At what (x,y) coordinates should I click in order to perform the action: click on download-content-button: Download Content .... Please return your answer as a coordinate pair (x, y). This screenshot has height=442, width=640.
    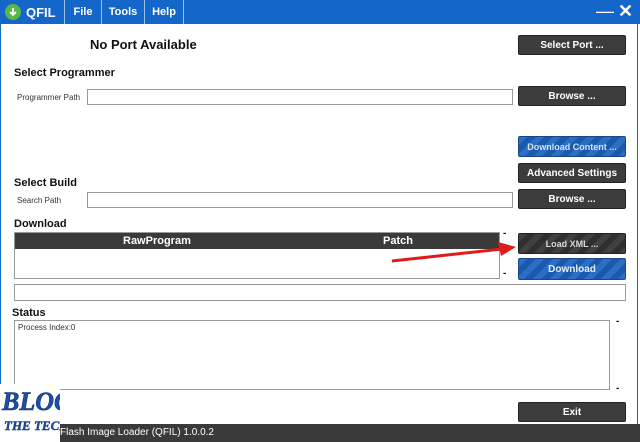
    Looking at the image, I should click on (572, 146).